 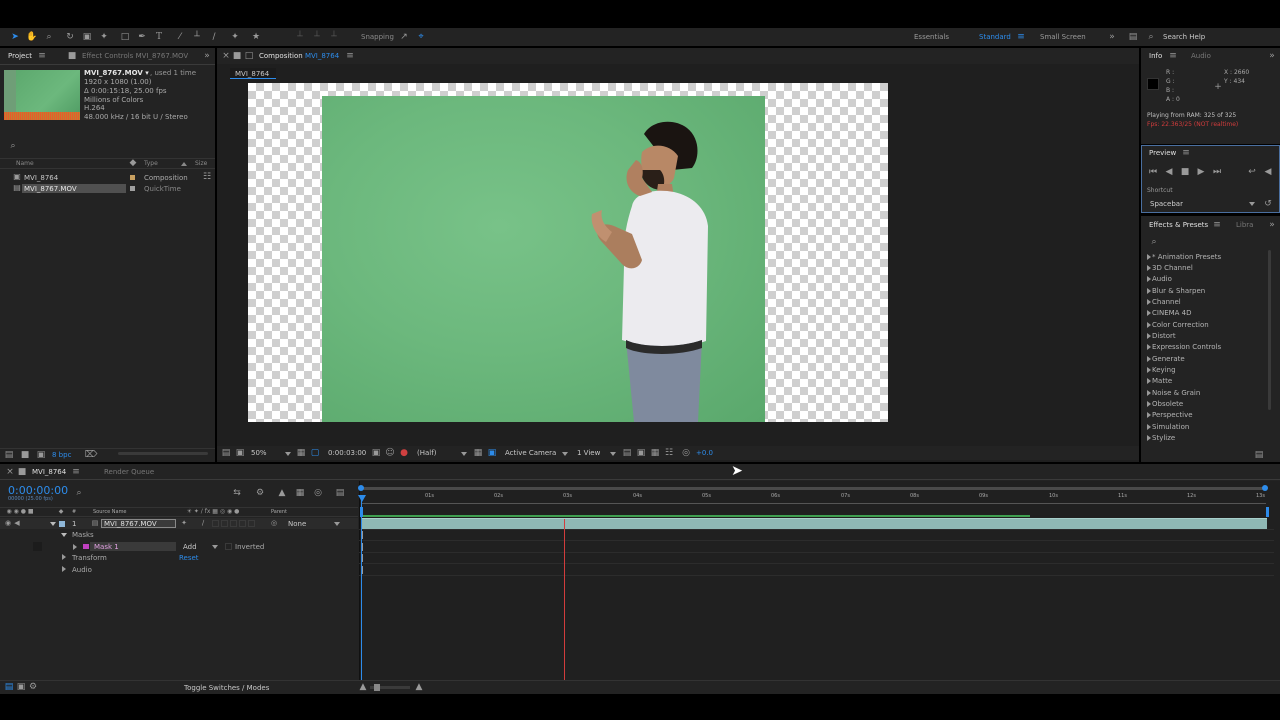 I want to click on effect-category-distort: Distort, so click(x=1164, y=336).